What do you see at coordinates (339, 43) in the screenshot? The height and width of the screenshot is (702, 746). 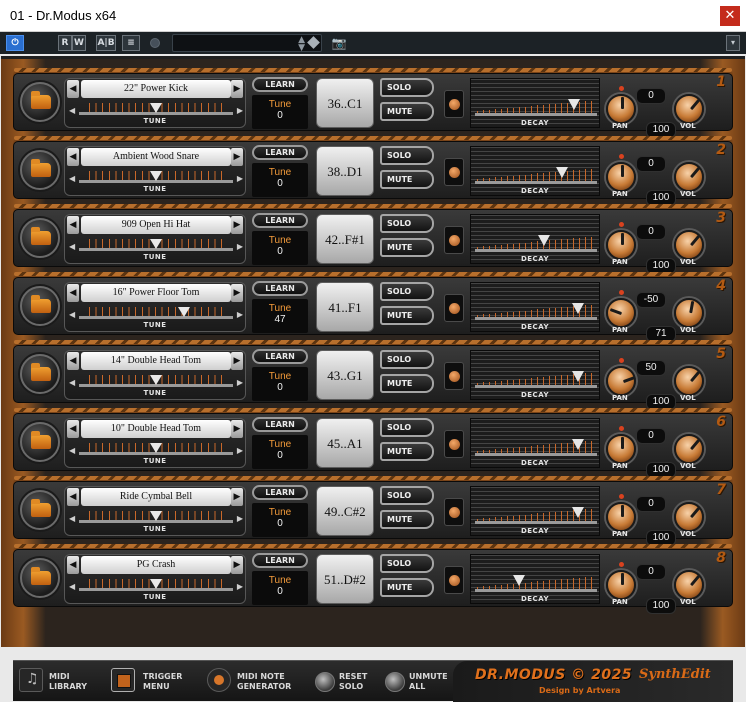 I see `camera-icon: 📷` at bounding box center [339, 43].